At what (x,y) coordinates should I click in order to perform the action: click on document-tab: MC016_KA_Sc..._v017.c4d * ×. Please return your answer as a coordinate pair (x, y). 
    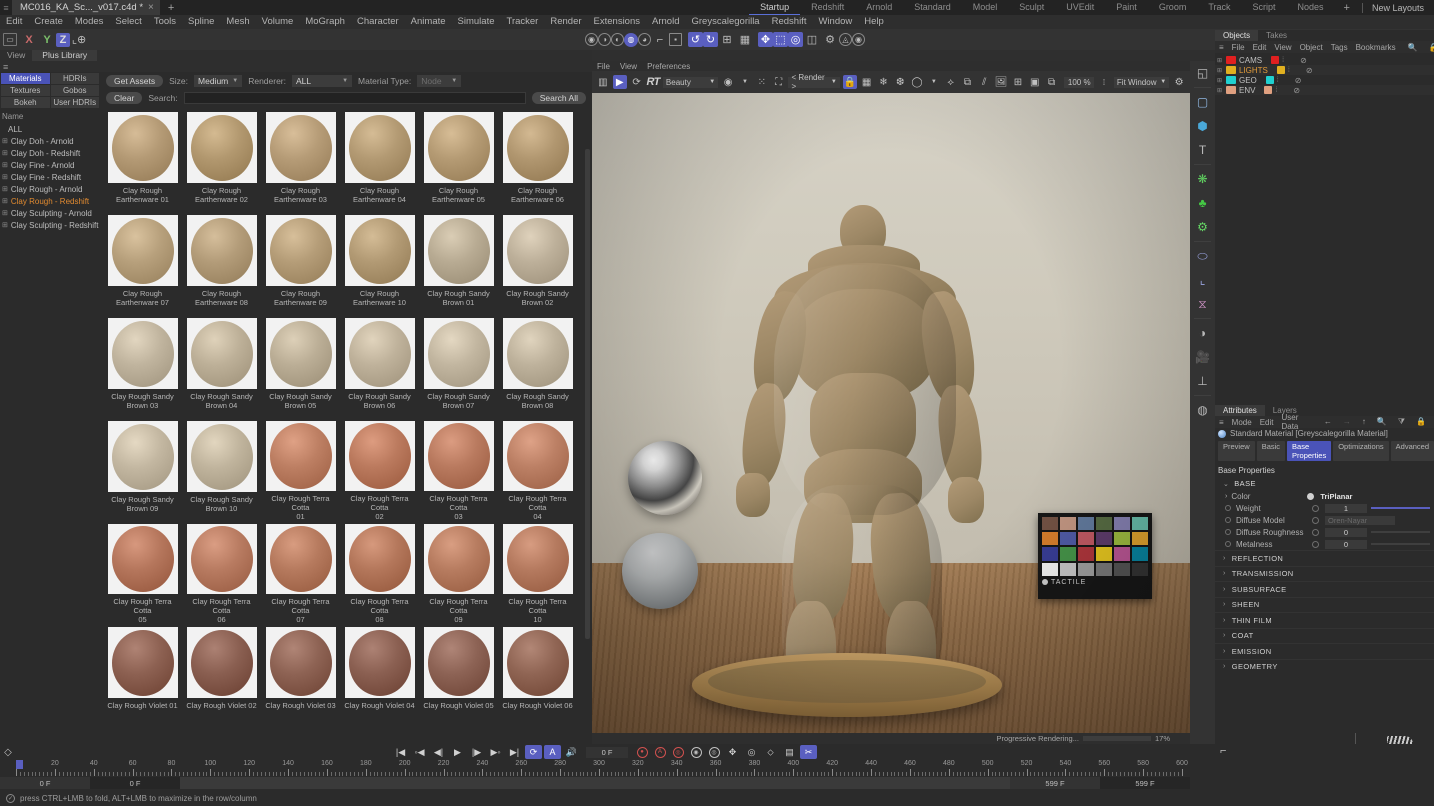
    Looking at the image, I should click on (86, 7).